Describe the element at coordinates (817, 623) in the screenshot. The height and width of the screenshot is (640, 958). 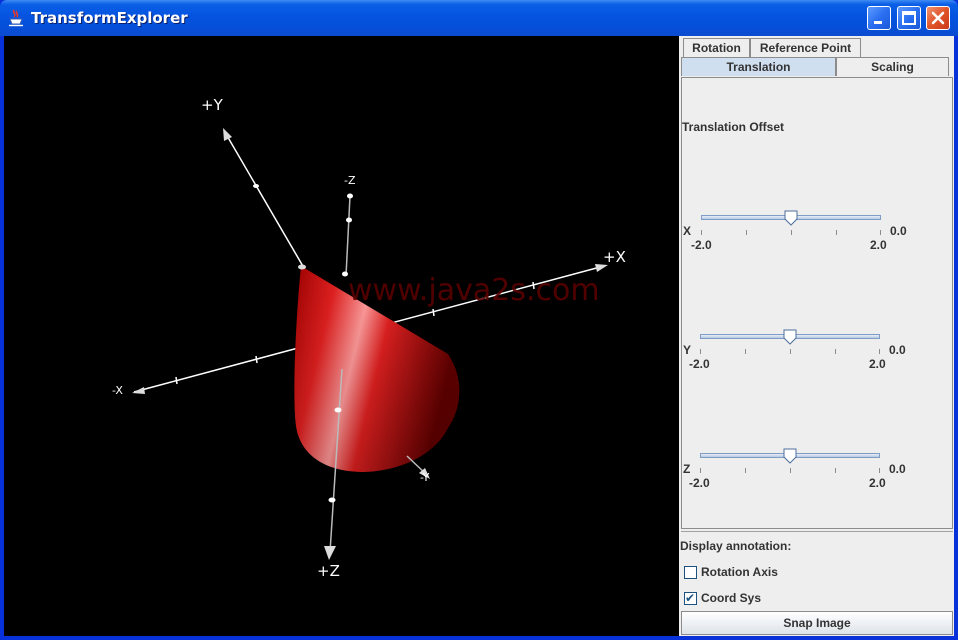
I see `snap-image-button: Snap Image` at that location.